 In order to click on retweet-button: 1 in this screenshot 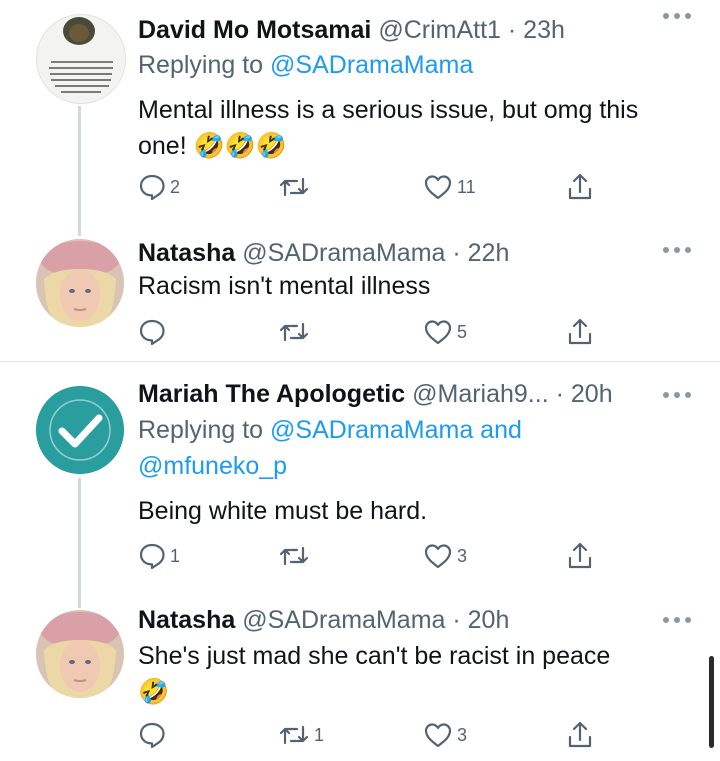, I will do `click(301, 735)`.